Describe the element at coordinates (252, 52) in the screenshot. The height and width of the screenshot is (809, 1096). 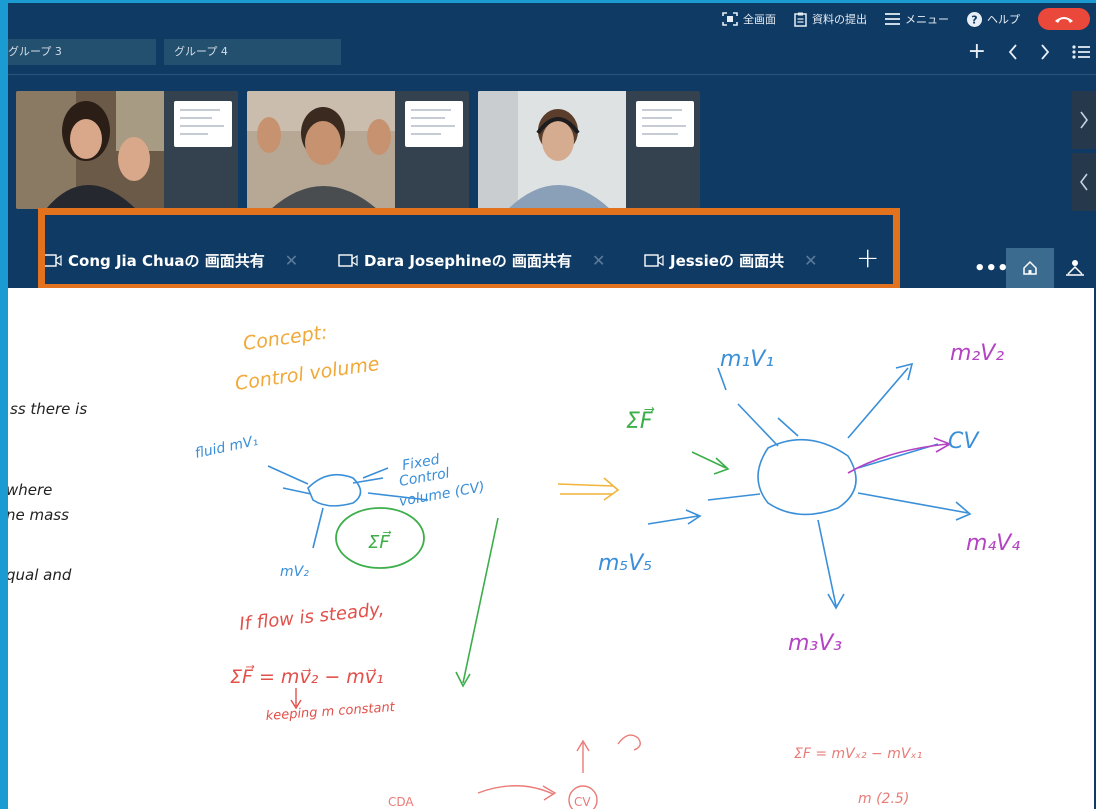
I see `group-tab-4: グループ 4` at that location.